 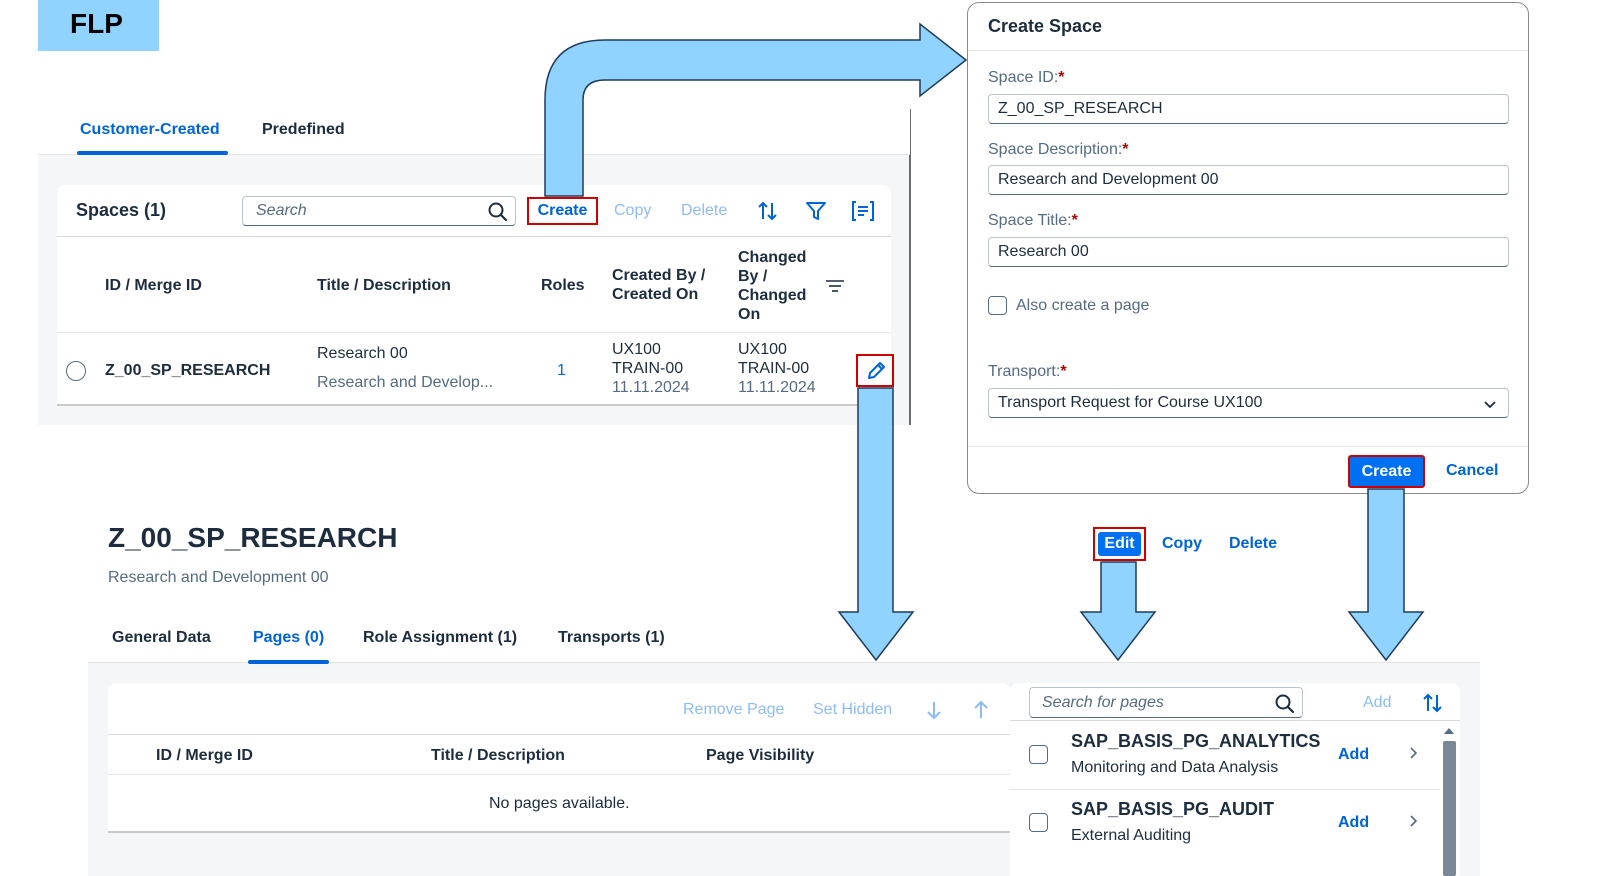 I want to click on row-space-title: Research 00, so click(x=362, y=353).